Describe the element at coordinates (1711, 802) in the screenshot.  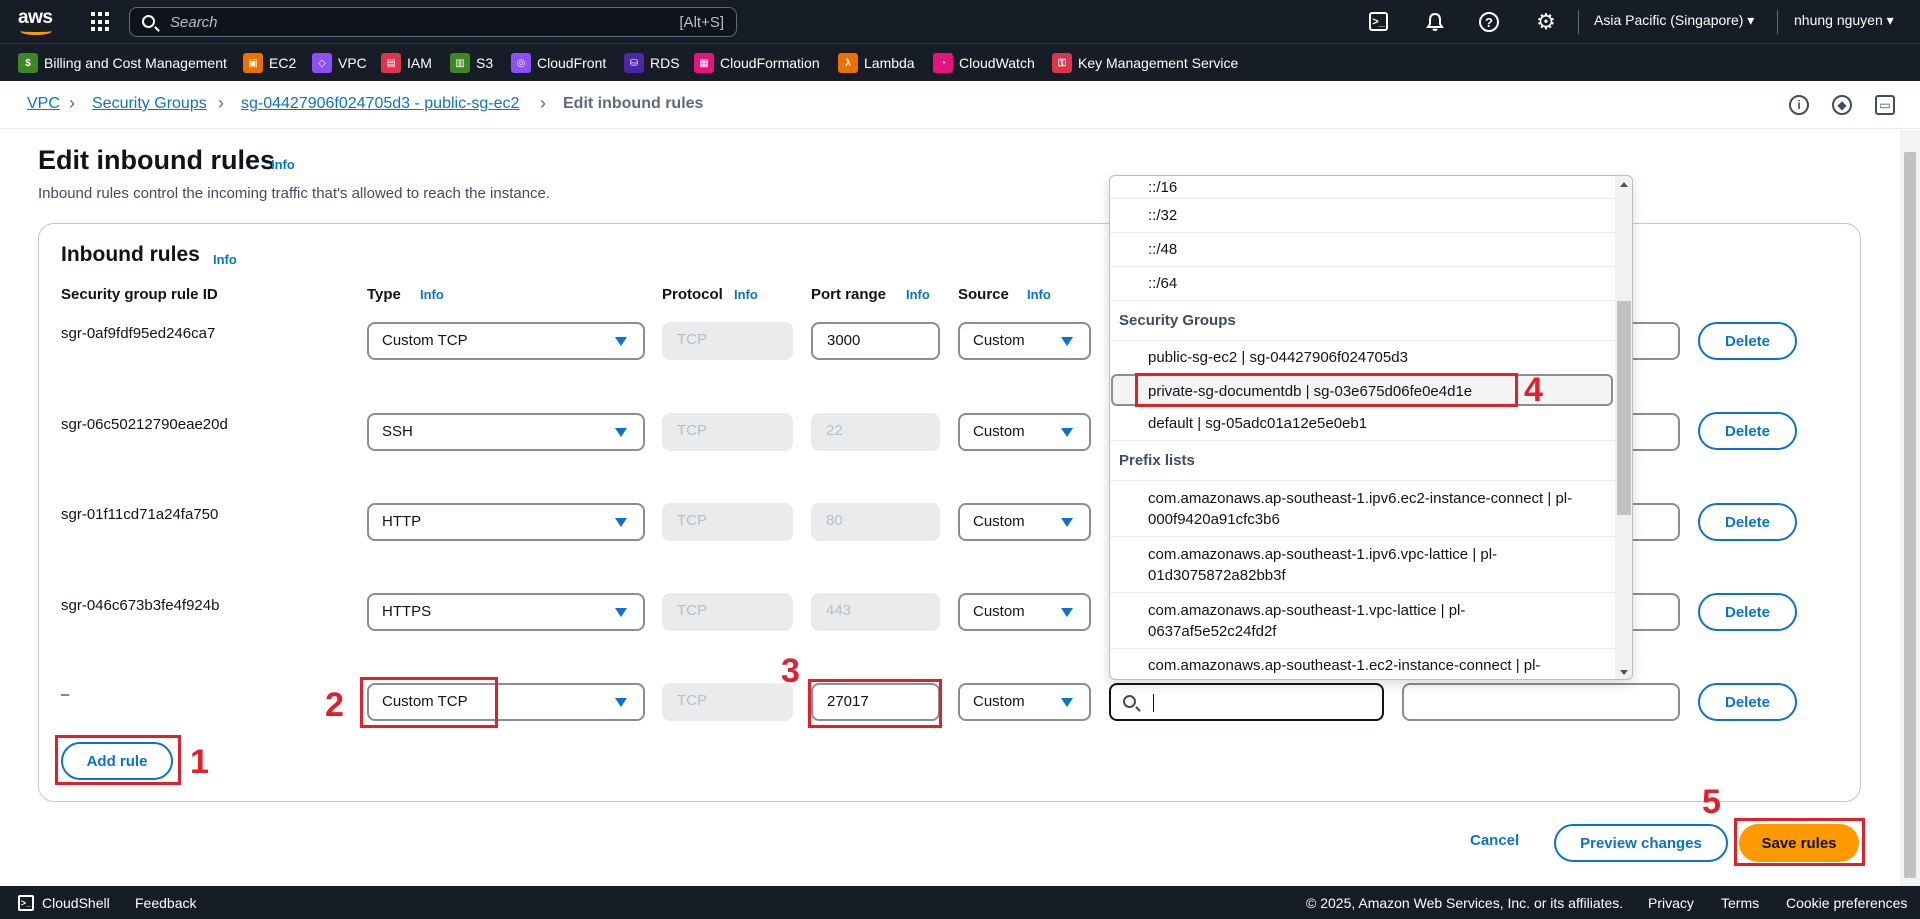
I see `annotation-step-5: 5` at that location.